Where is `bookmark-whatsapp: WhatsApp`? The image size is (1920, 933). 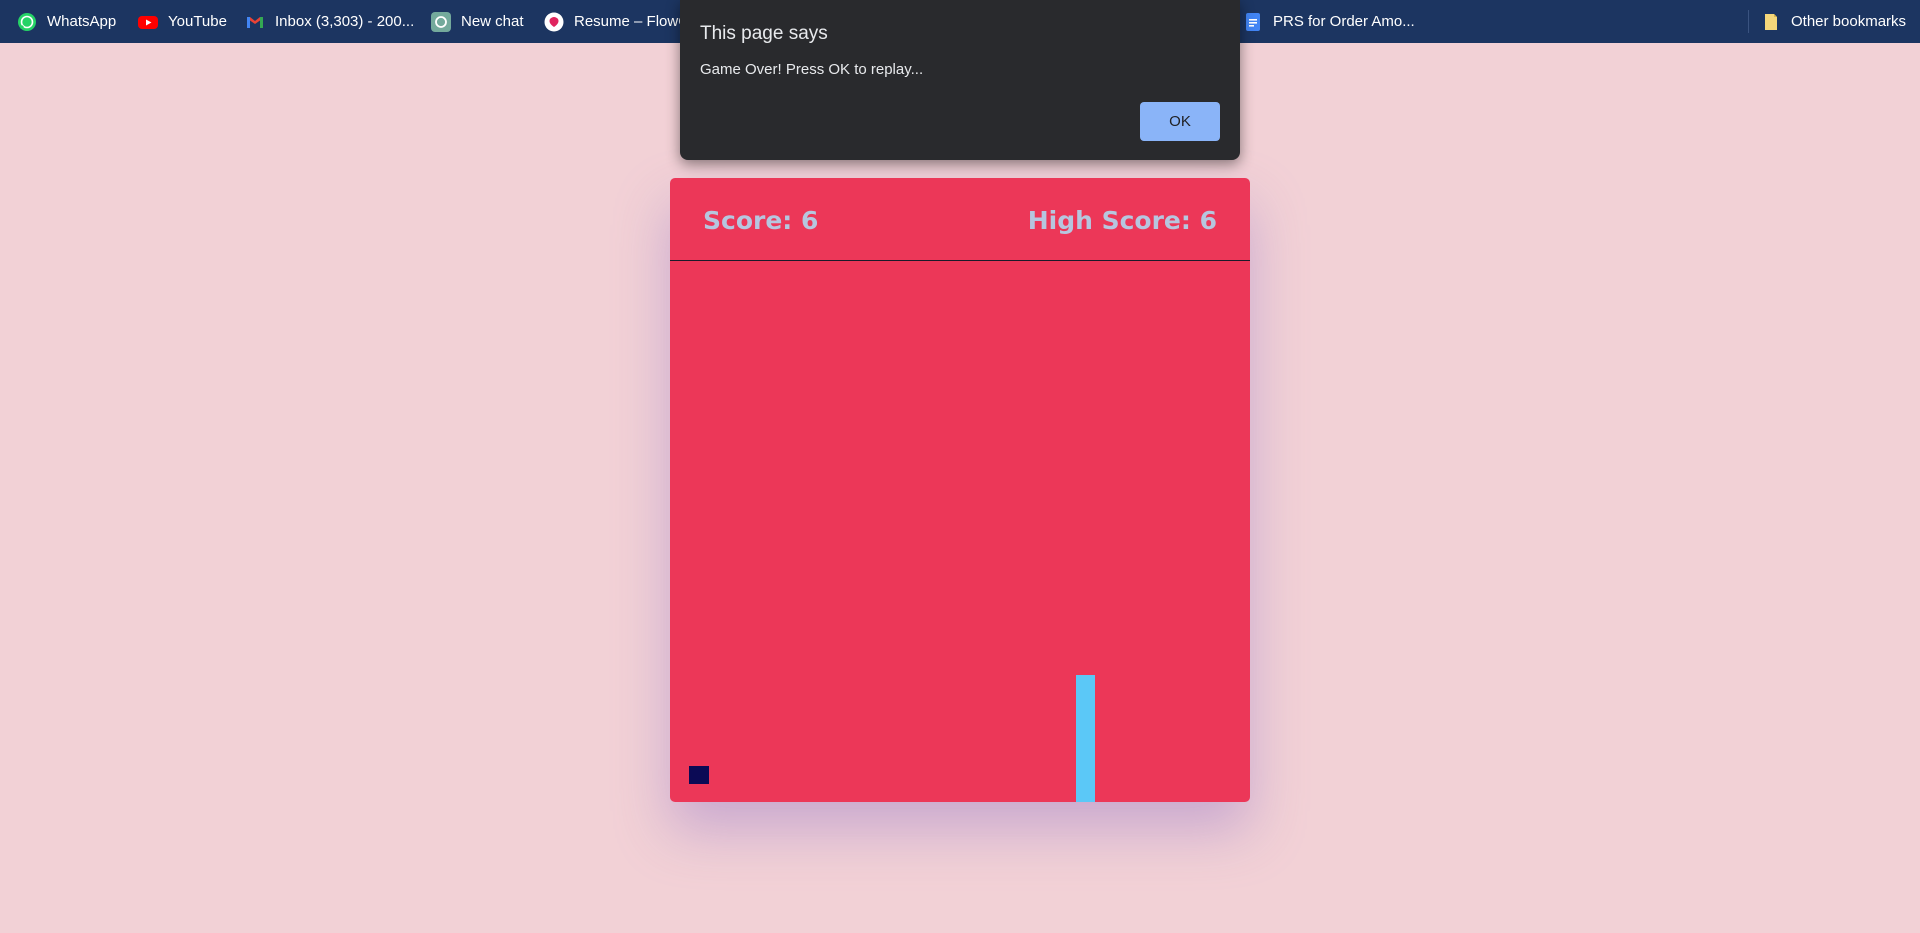 bookmark-whatsapp: WhatsApp is located at coordinates (66, 21).